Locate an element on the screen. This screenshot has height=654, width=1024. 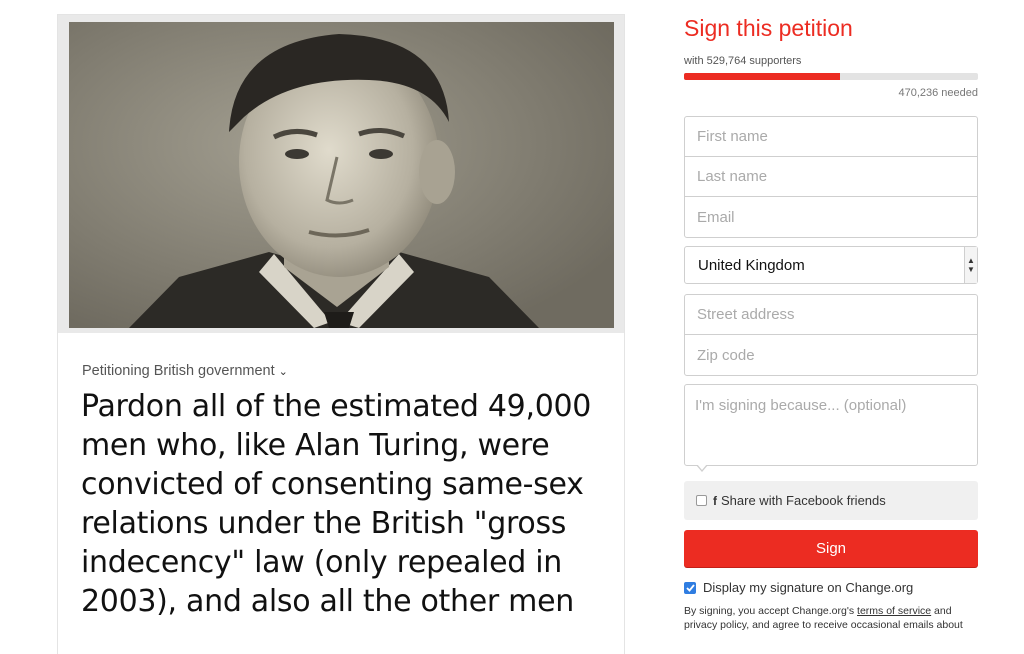
first-name-field-wrap is located at coordinates (831, 137).